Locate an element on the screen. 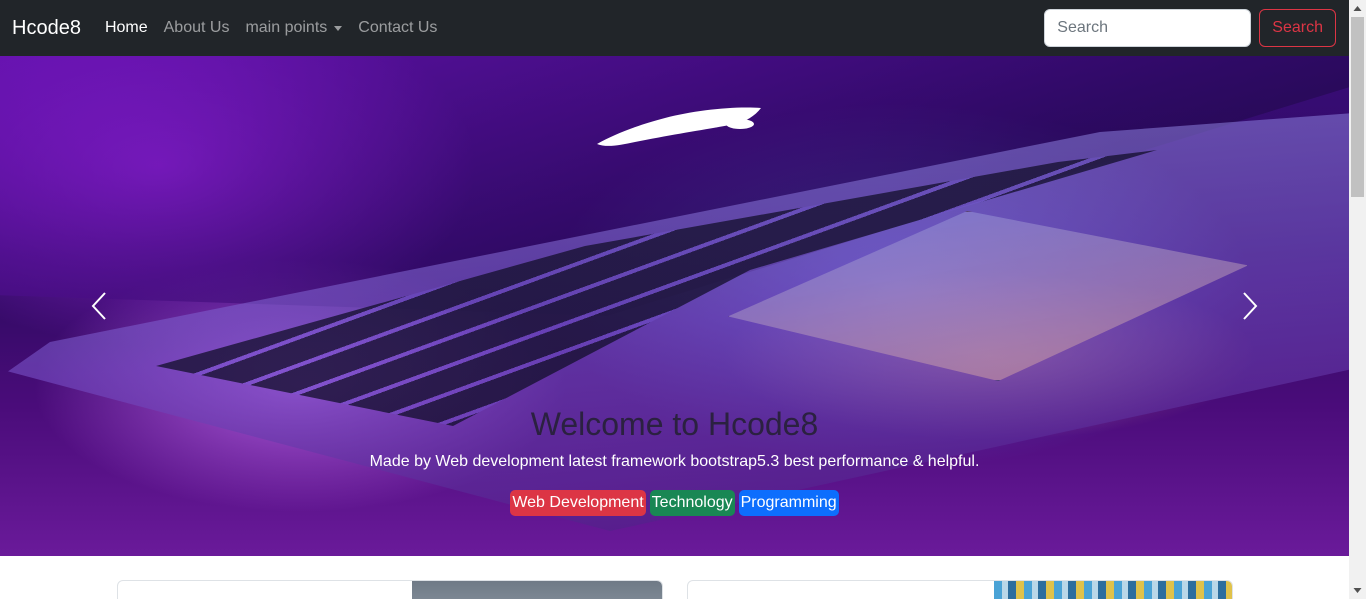 The width and height of the screenshot is (1366, 599). scrollbar-thumb is located at coordinates (1357, 107).